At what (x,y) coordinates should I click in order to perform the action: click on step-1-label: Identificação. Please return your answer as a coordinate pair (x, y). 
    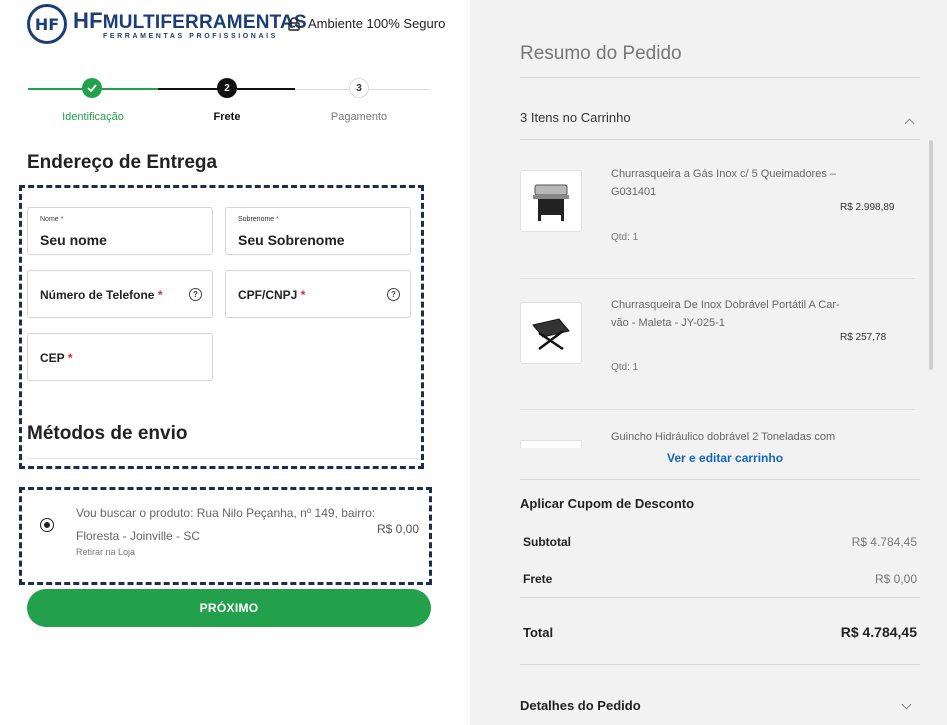
    Looking at the image, I should click on (93, 117).